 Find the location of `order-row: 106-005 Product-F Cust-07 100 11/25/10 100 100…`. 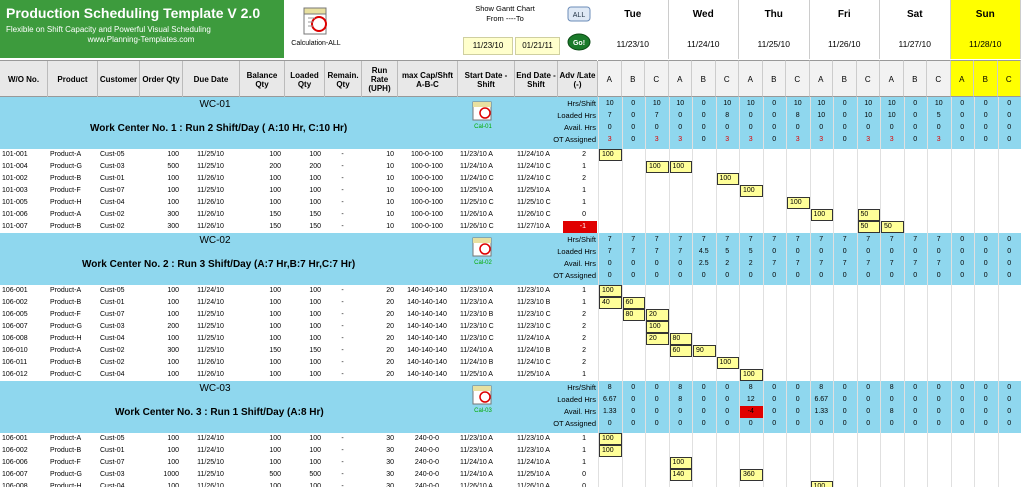

order-row: 106-005 Product-F Cust-07 100 11/25/10 100 100… is located at coordinates (510, 315).